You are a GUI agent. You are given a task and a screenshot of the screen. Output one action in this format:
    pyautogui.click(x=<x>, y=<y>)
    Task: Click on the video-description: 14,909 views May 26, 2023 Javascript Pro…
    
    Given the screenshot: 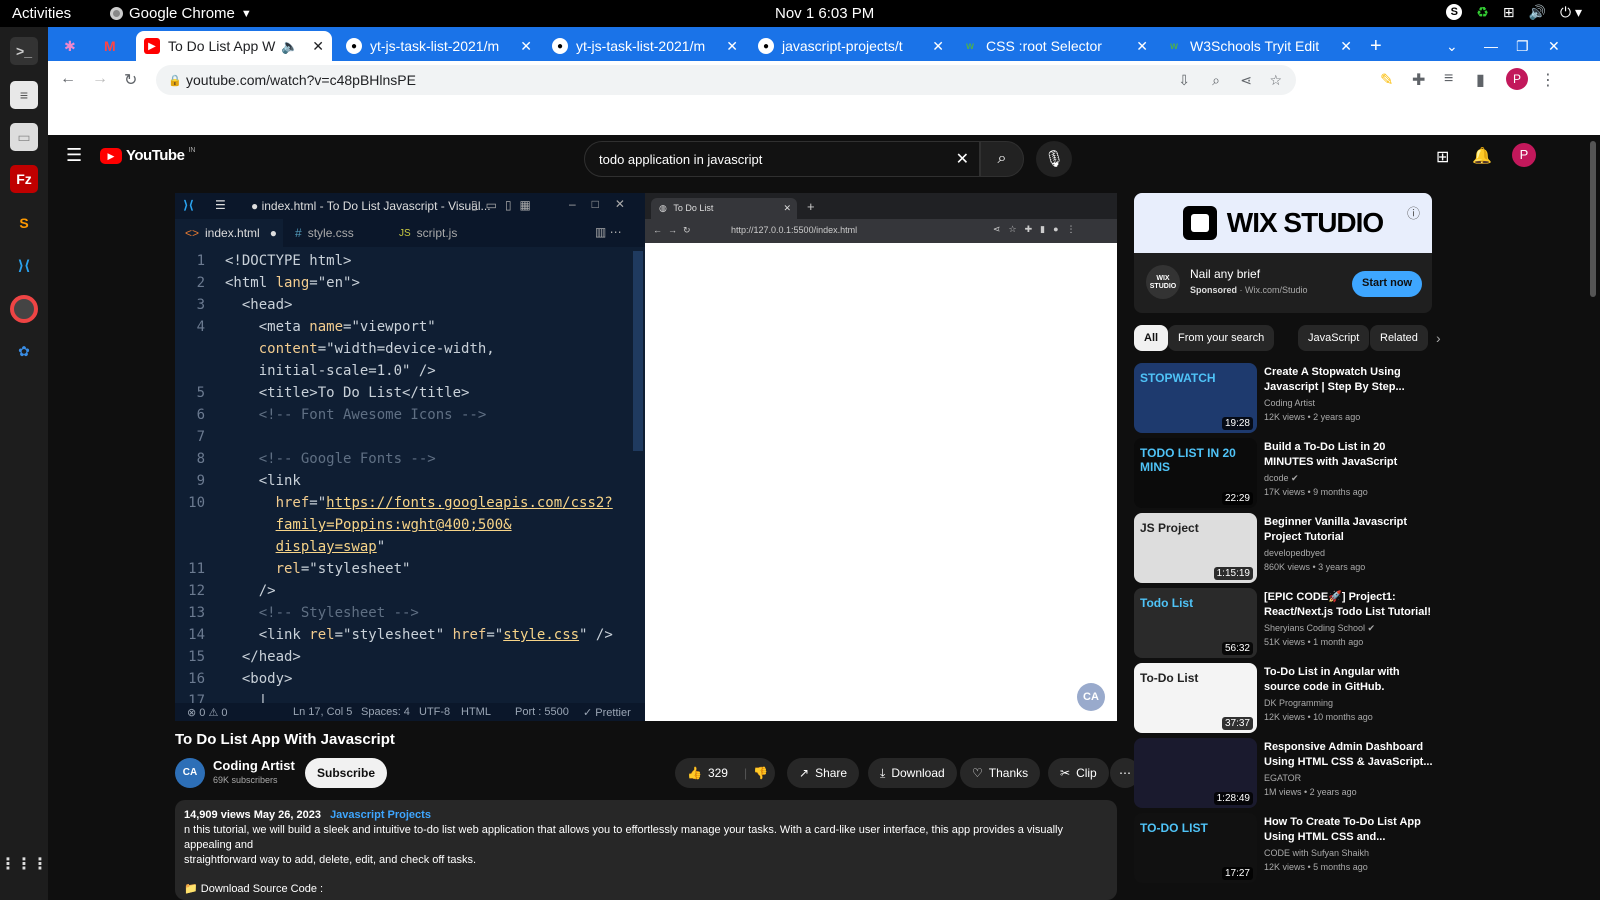 What is the action you would take?
    pyautogui.click(x=646, y=850)
    